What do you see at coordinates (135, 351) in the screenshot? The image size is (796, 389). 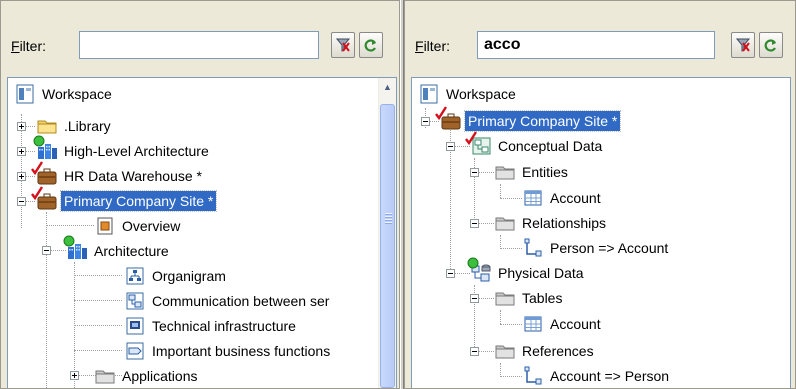 I see `process-diagram-icon` at bounding box center [135, 351].